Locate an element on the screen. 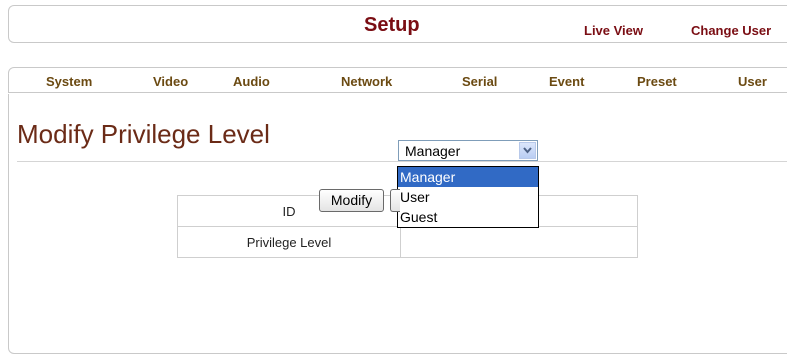  option-guest: Guest is located at coordinates (468, 217).